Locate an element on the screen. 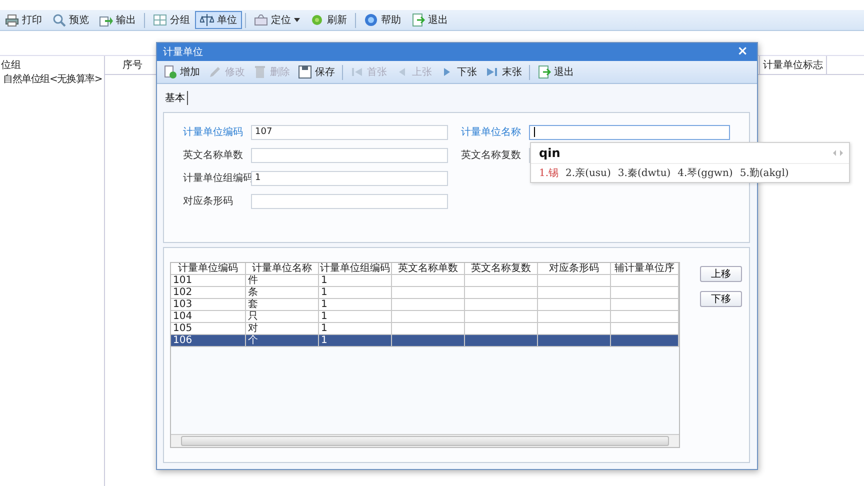 This screenshot has height=486, width=864. column-header: 计量单位标志 is located at coordinates (793, 65).